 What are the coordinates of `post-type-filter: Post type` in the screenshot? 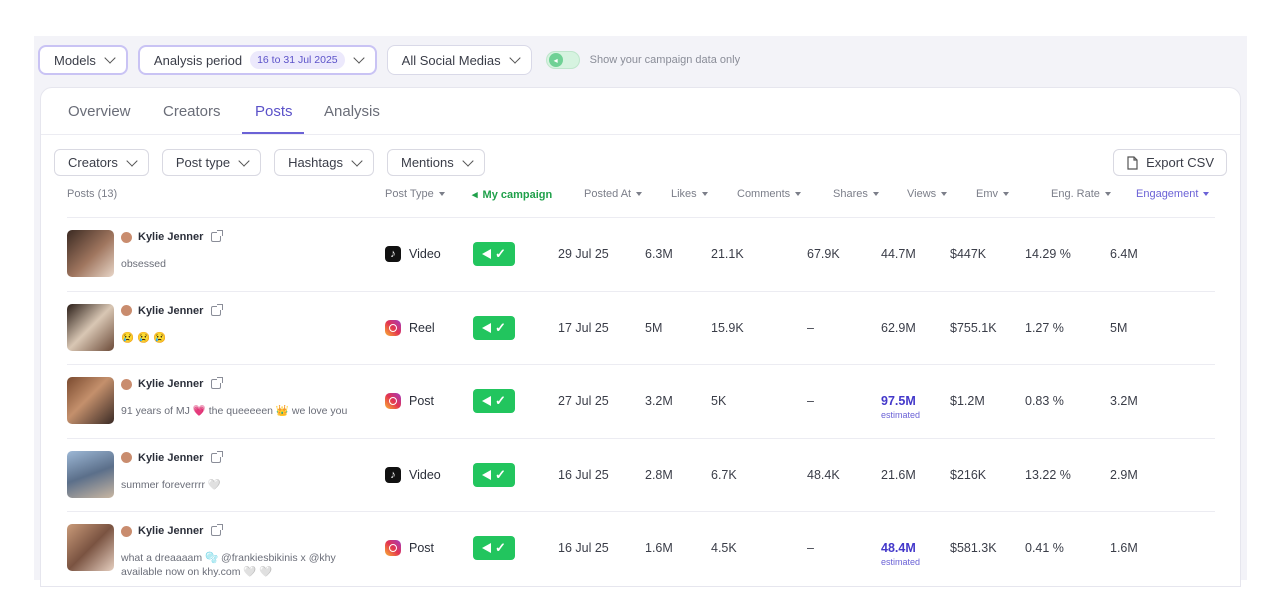 It's located at (211, 162).